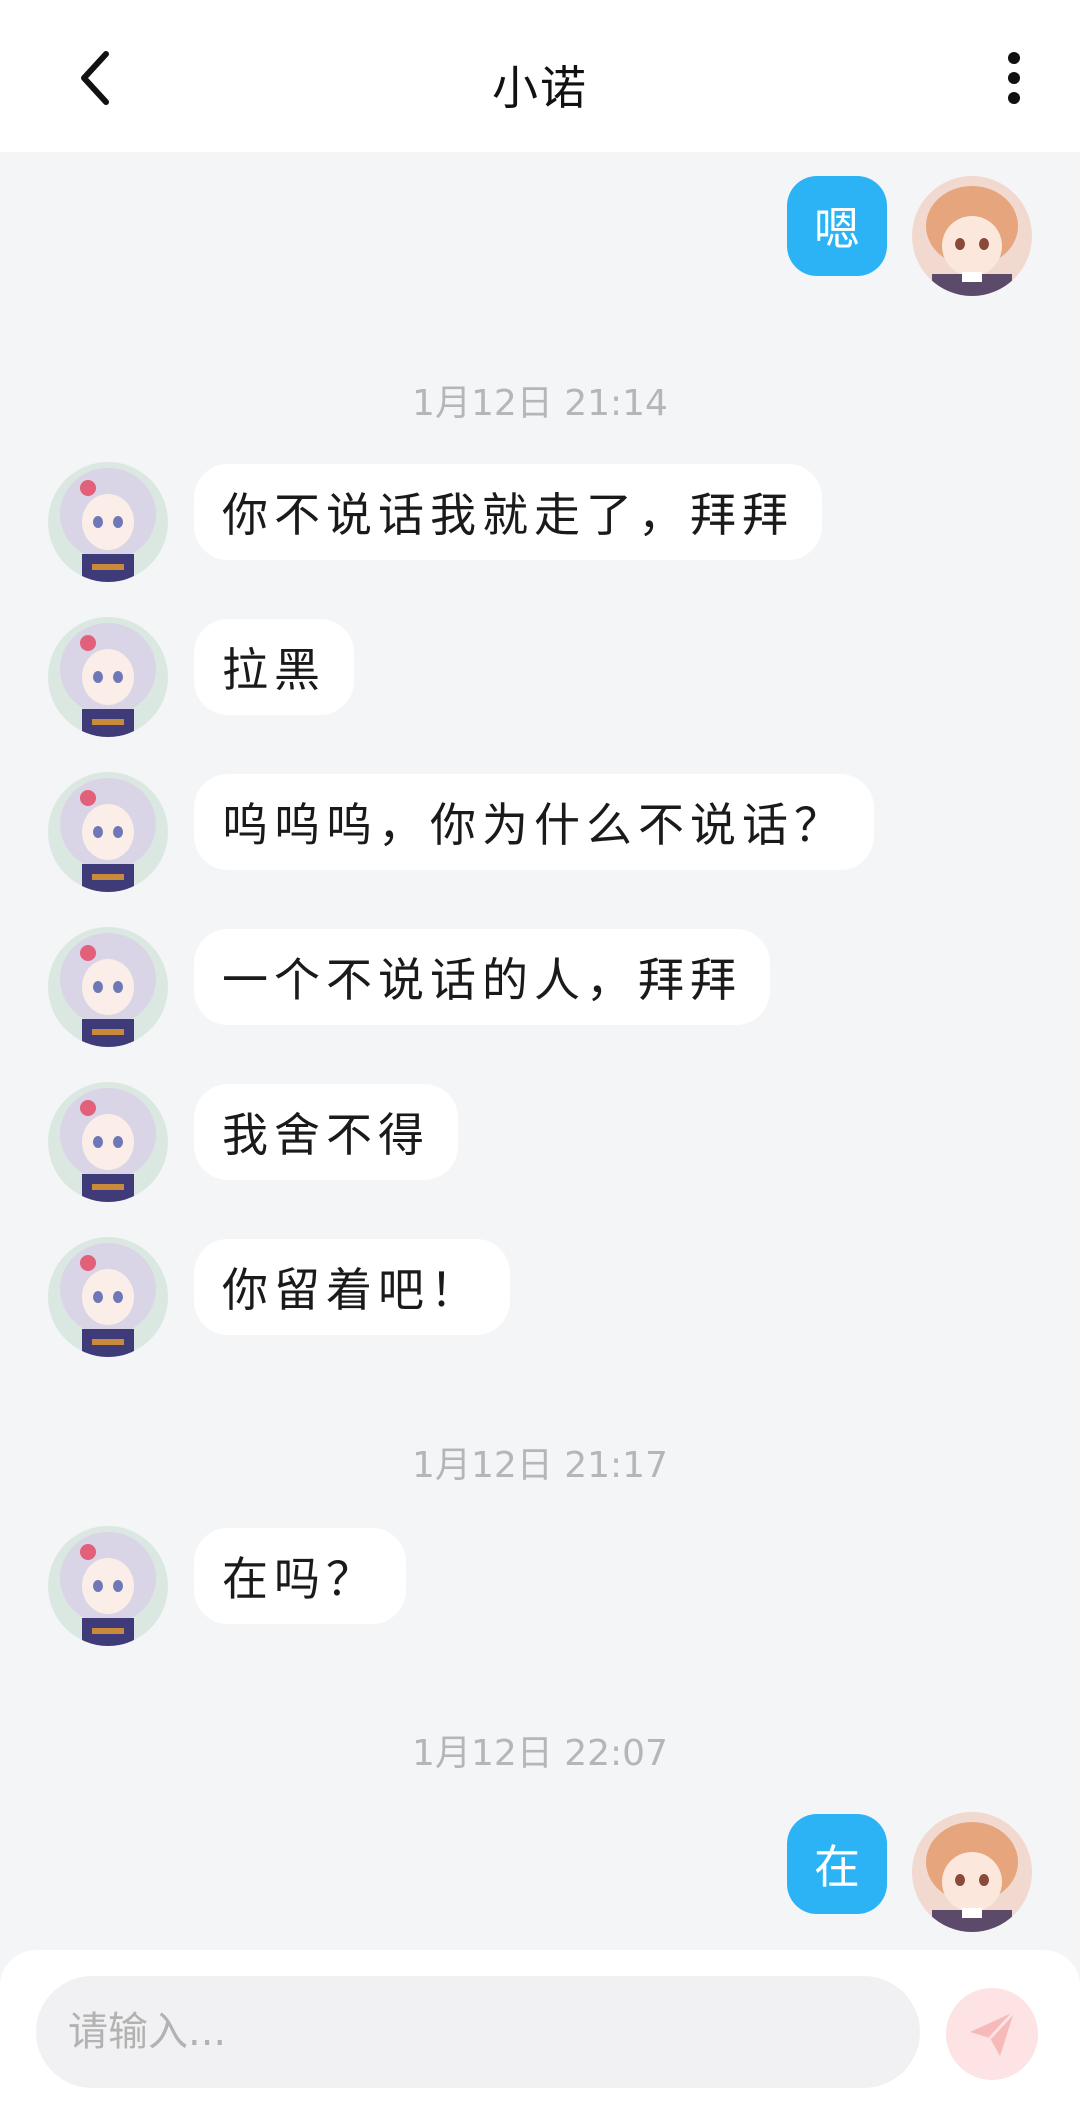 This screenshot has width=1080, height=2116. Describe the element at coordinates (478, 2032) in the screenshot. I see `message-input` at that location.